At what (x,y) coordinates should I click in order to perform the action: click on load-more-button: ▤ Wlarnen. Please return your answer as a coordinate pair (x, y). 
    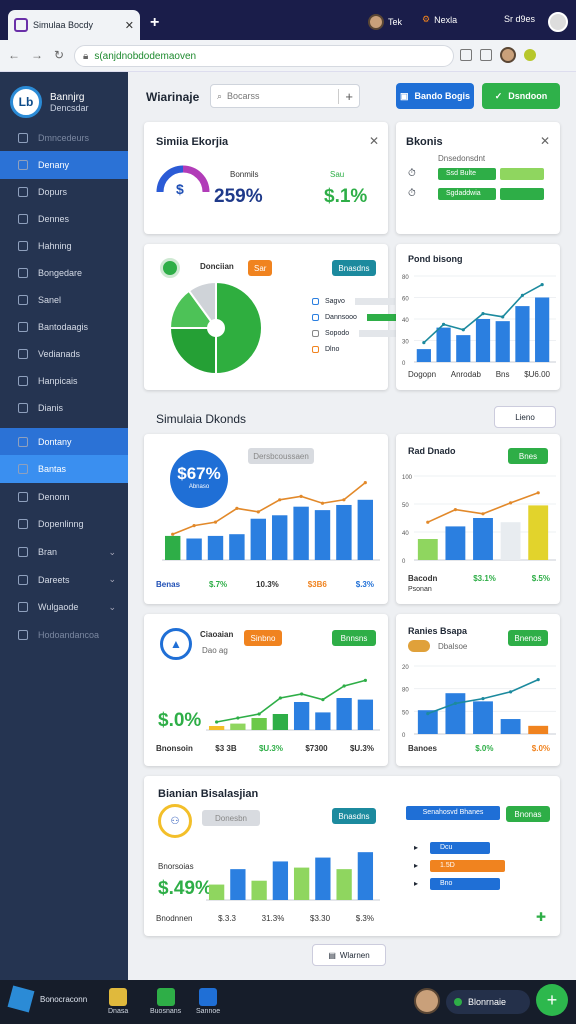
    Looking at the image, I should click on (349, 955).